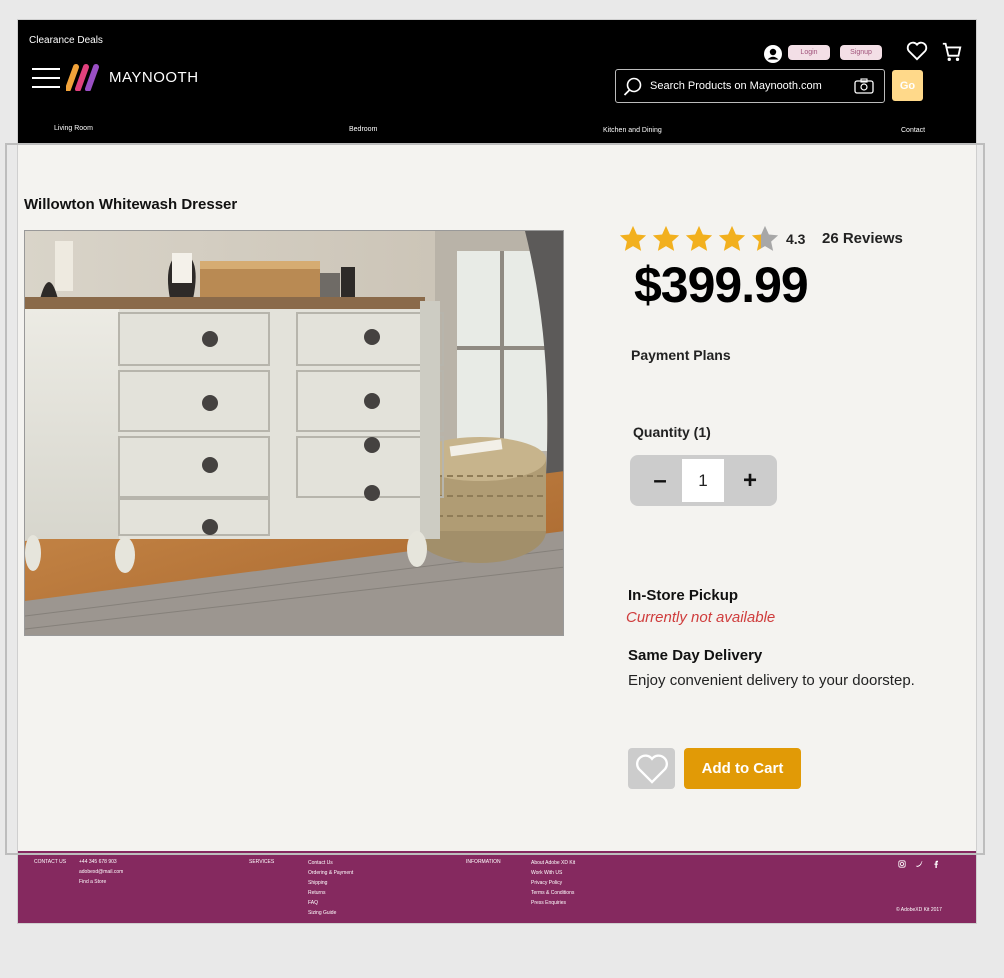  Describe the element at coordinates (919, 910) in the screenshot. I see `footer-copyright: © AdobeXD Kit 2017` at that location.